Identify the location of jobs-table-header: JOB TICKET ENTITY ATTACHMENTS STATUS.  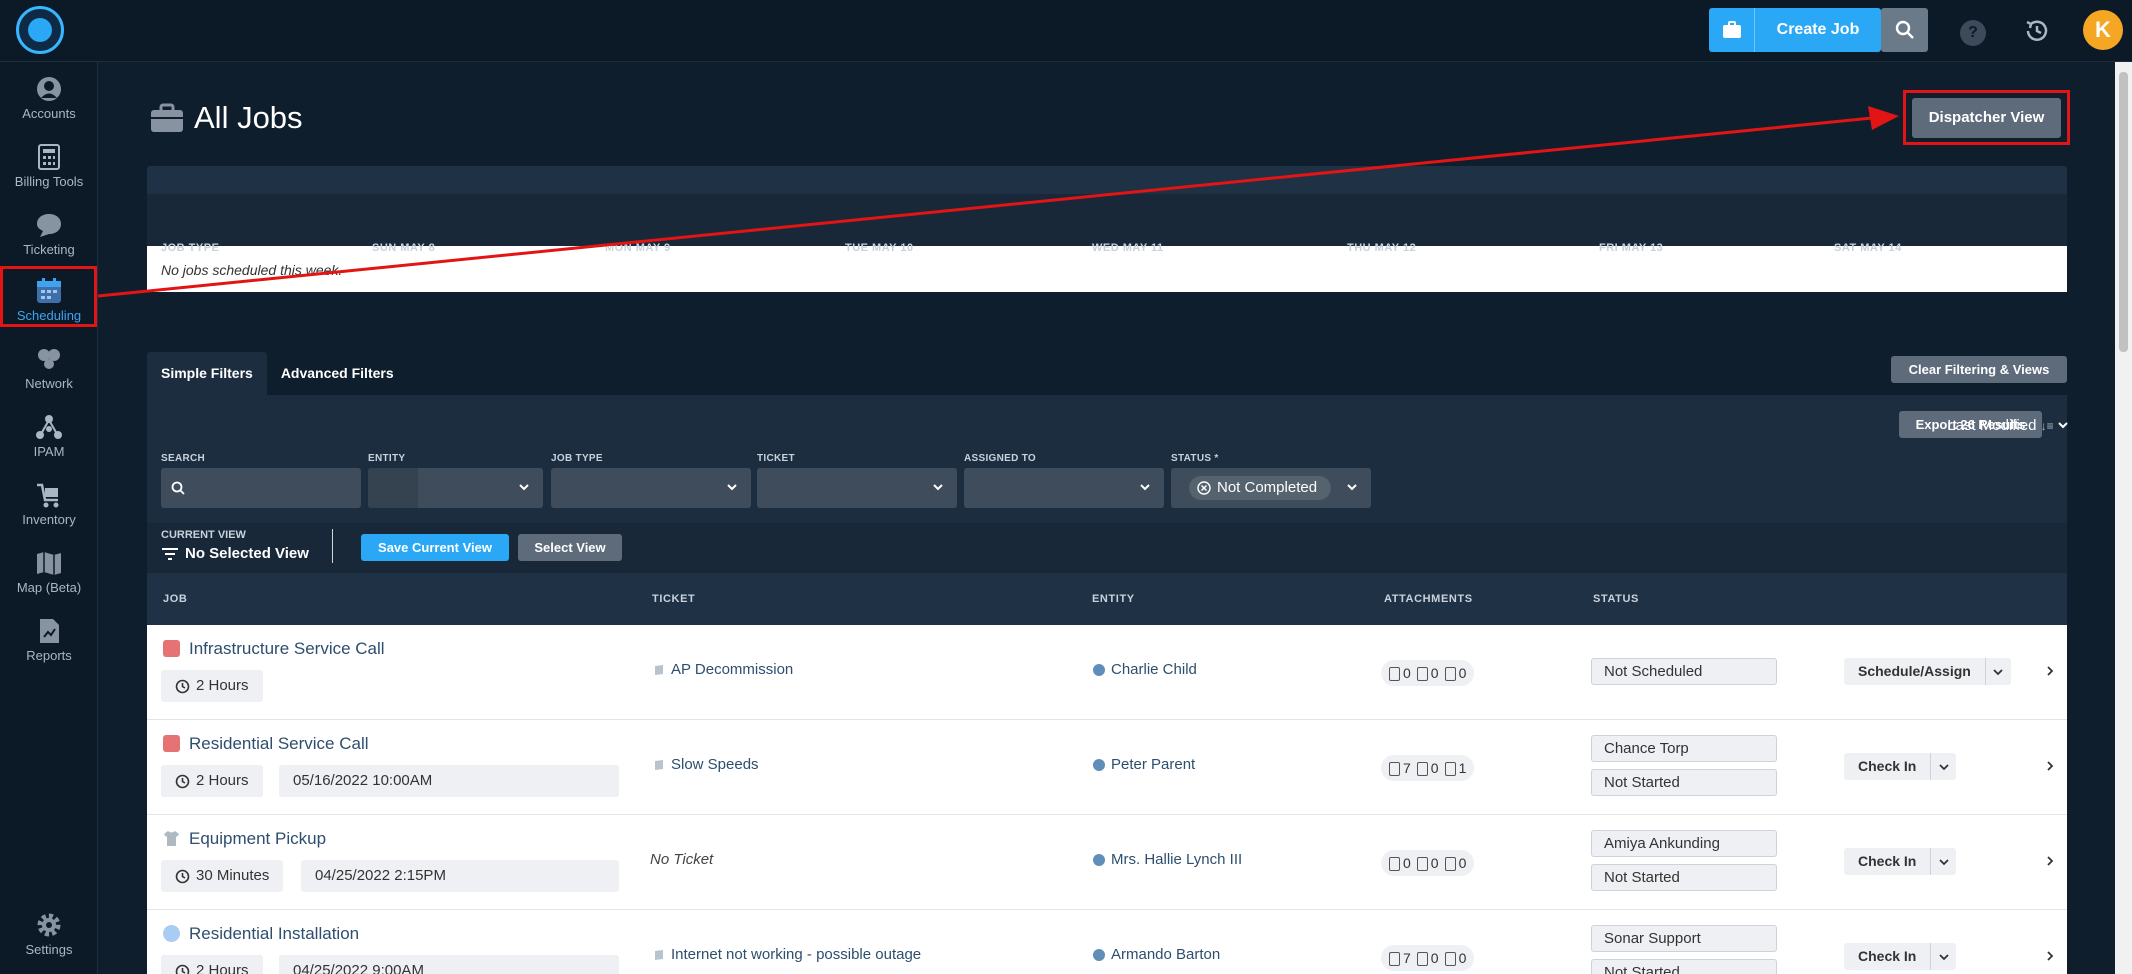
(1107, 599).